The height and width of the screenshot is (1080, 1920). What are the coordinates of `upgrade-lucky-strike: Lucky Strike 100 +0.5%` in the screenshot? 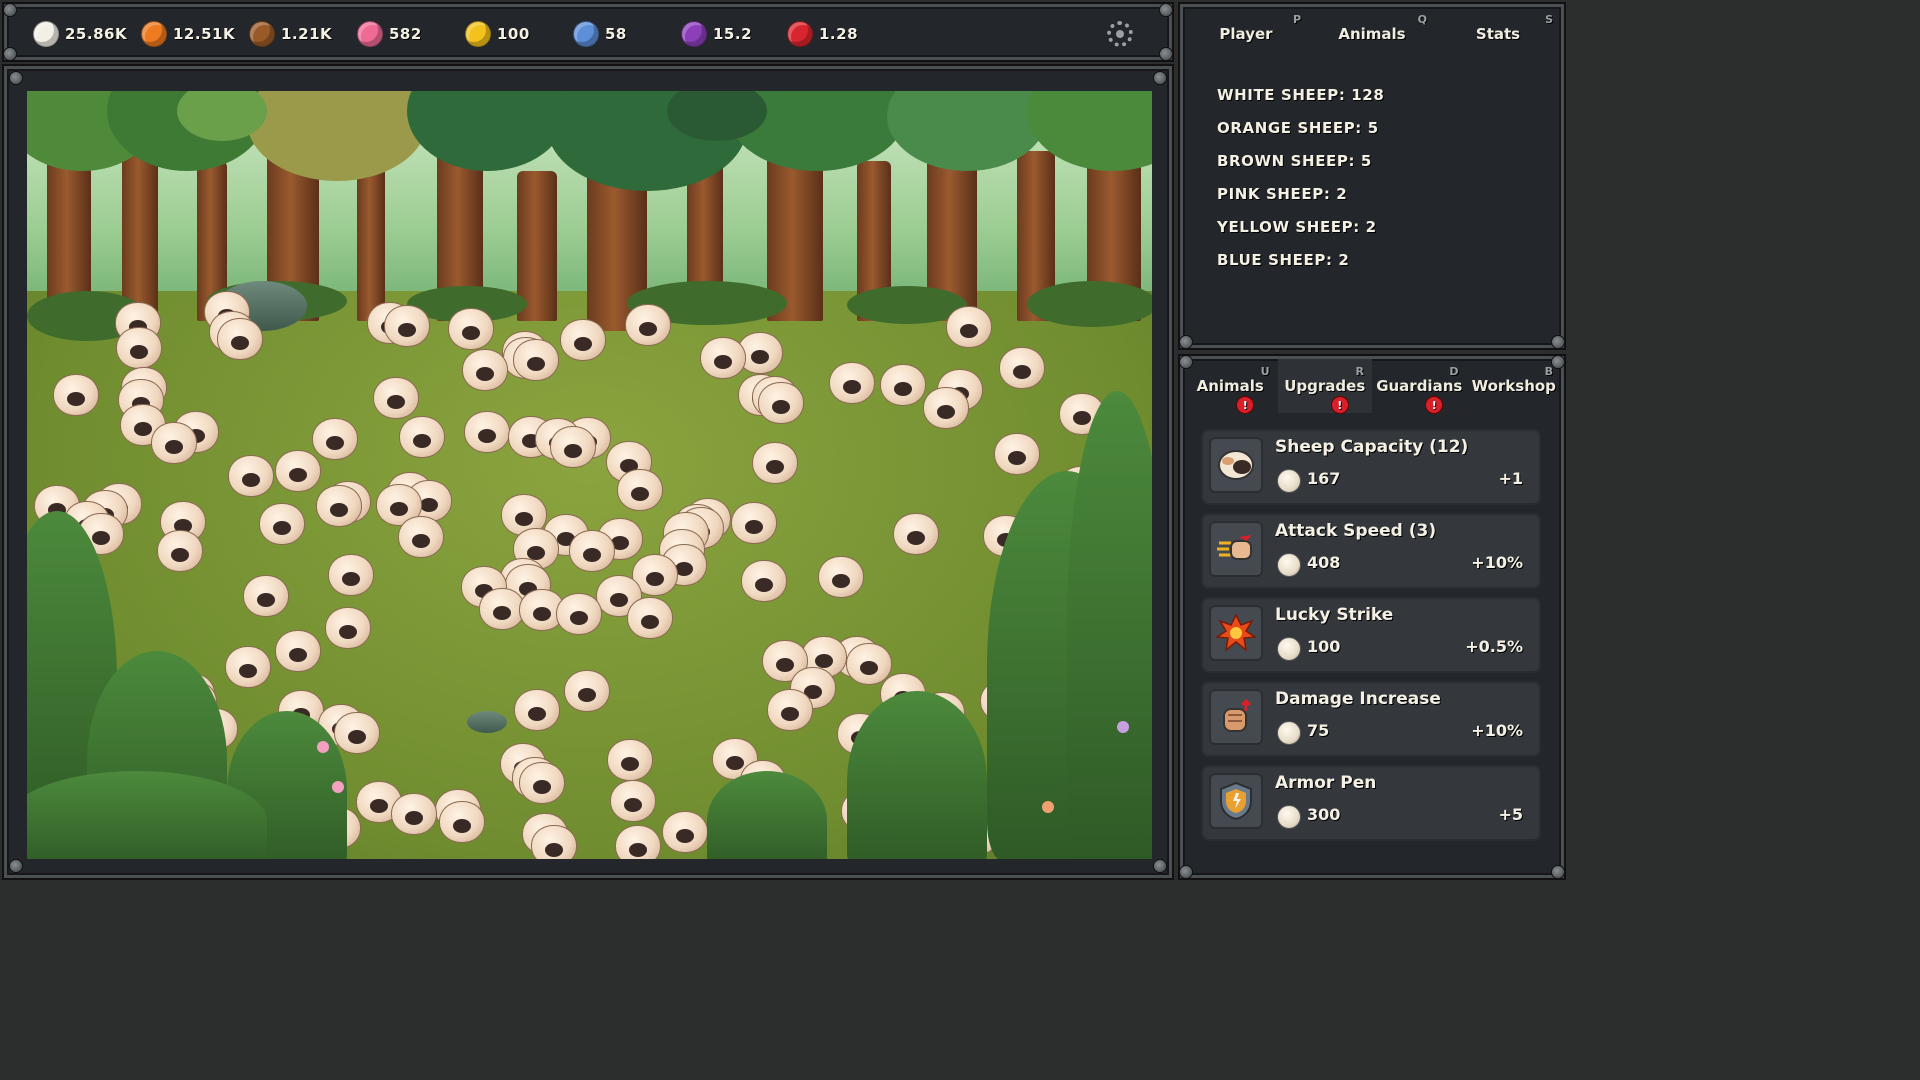 It's located at (1371, 635).